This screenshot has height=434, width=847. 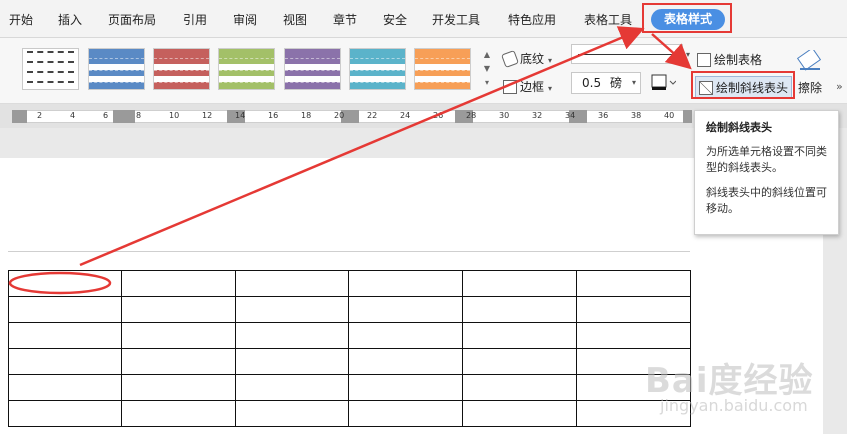 I want to click on watermark-url: jingyan.baidu.com, so click(x=734, y=405).